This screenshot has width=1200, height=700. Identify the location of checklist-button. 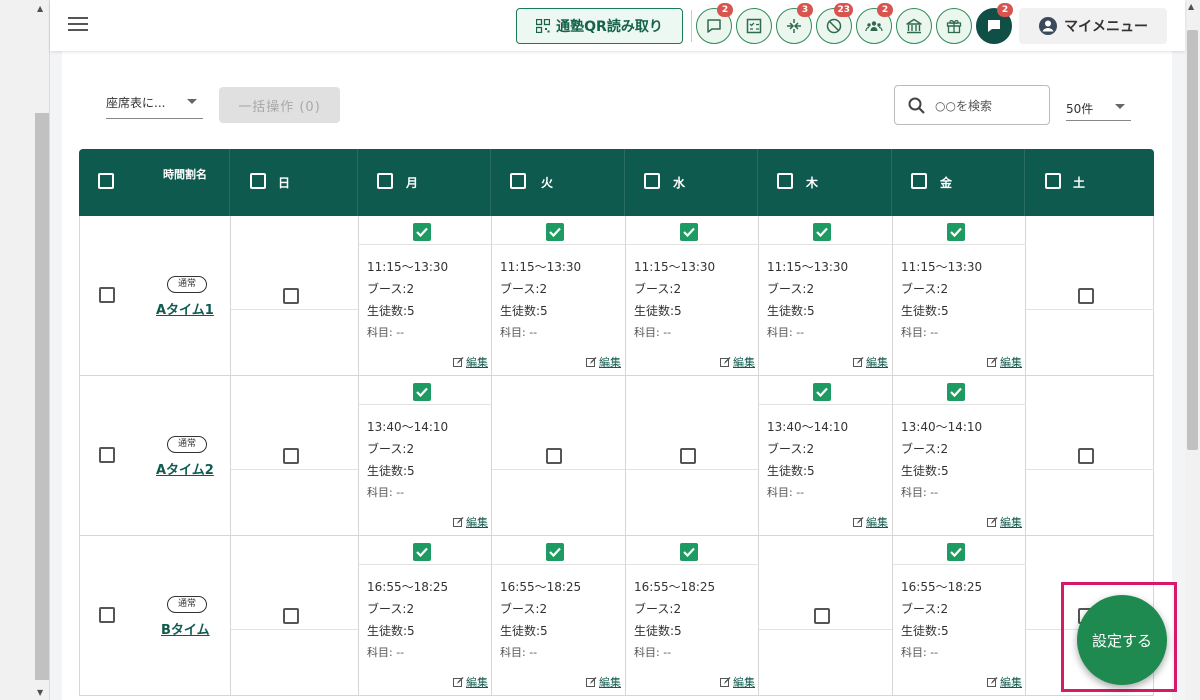
(754, 26).